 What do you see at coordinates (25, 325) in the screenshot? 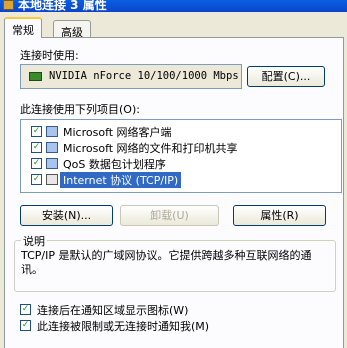
I see `notify-checkbox: ✓` at bounding box center [25, 325].